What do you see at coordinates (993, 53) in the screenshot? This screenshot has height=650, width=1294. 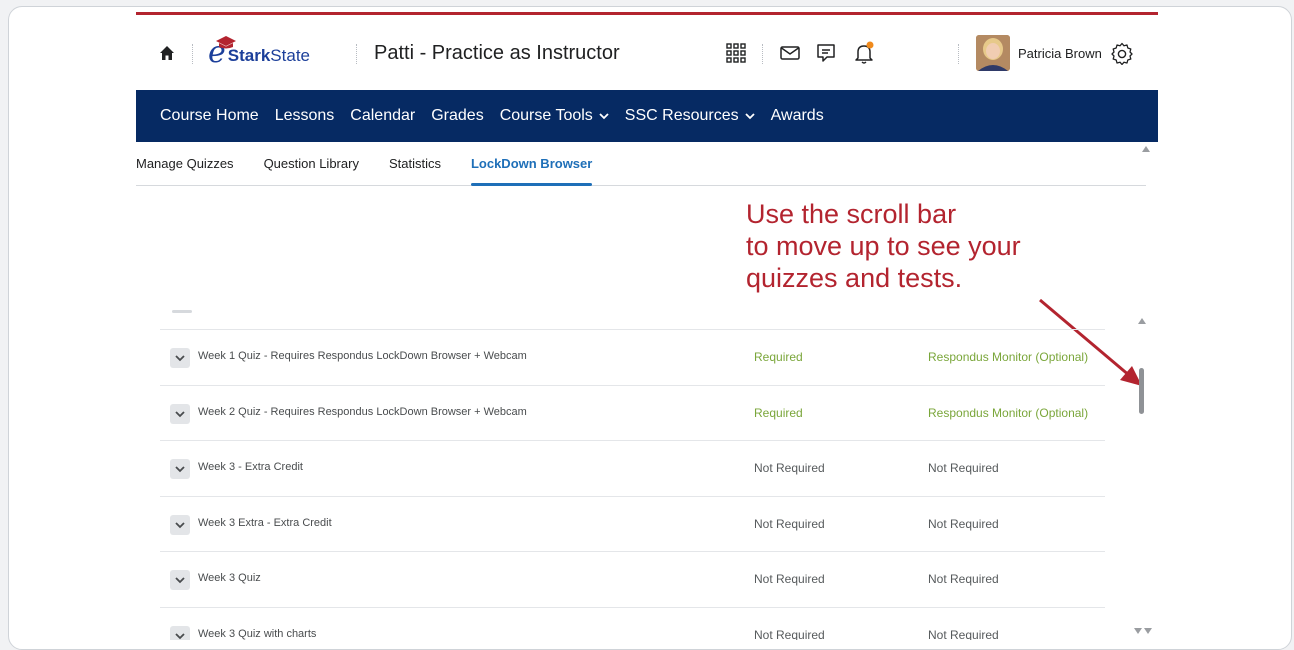 I see `avatar` at bounding box center [993, 53].